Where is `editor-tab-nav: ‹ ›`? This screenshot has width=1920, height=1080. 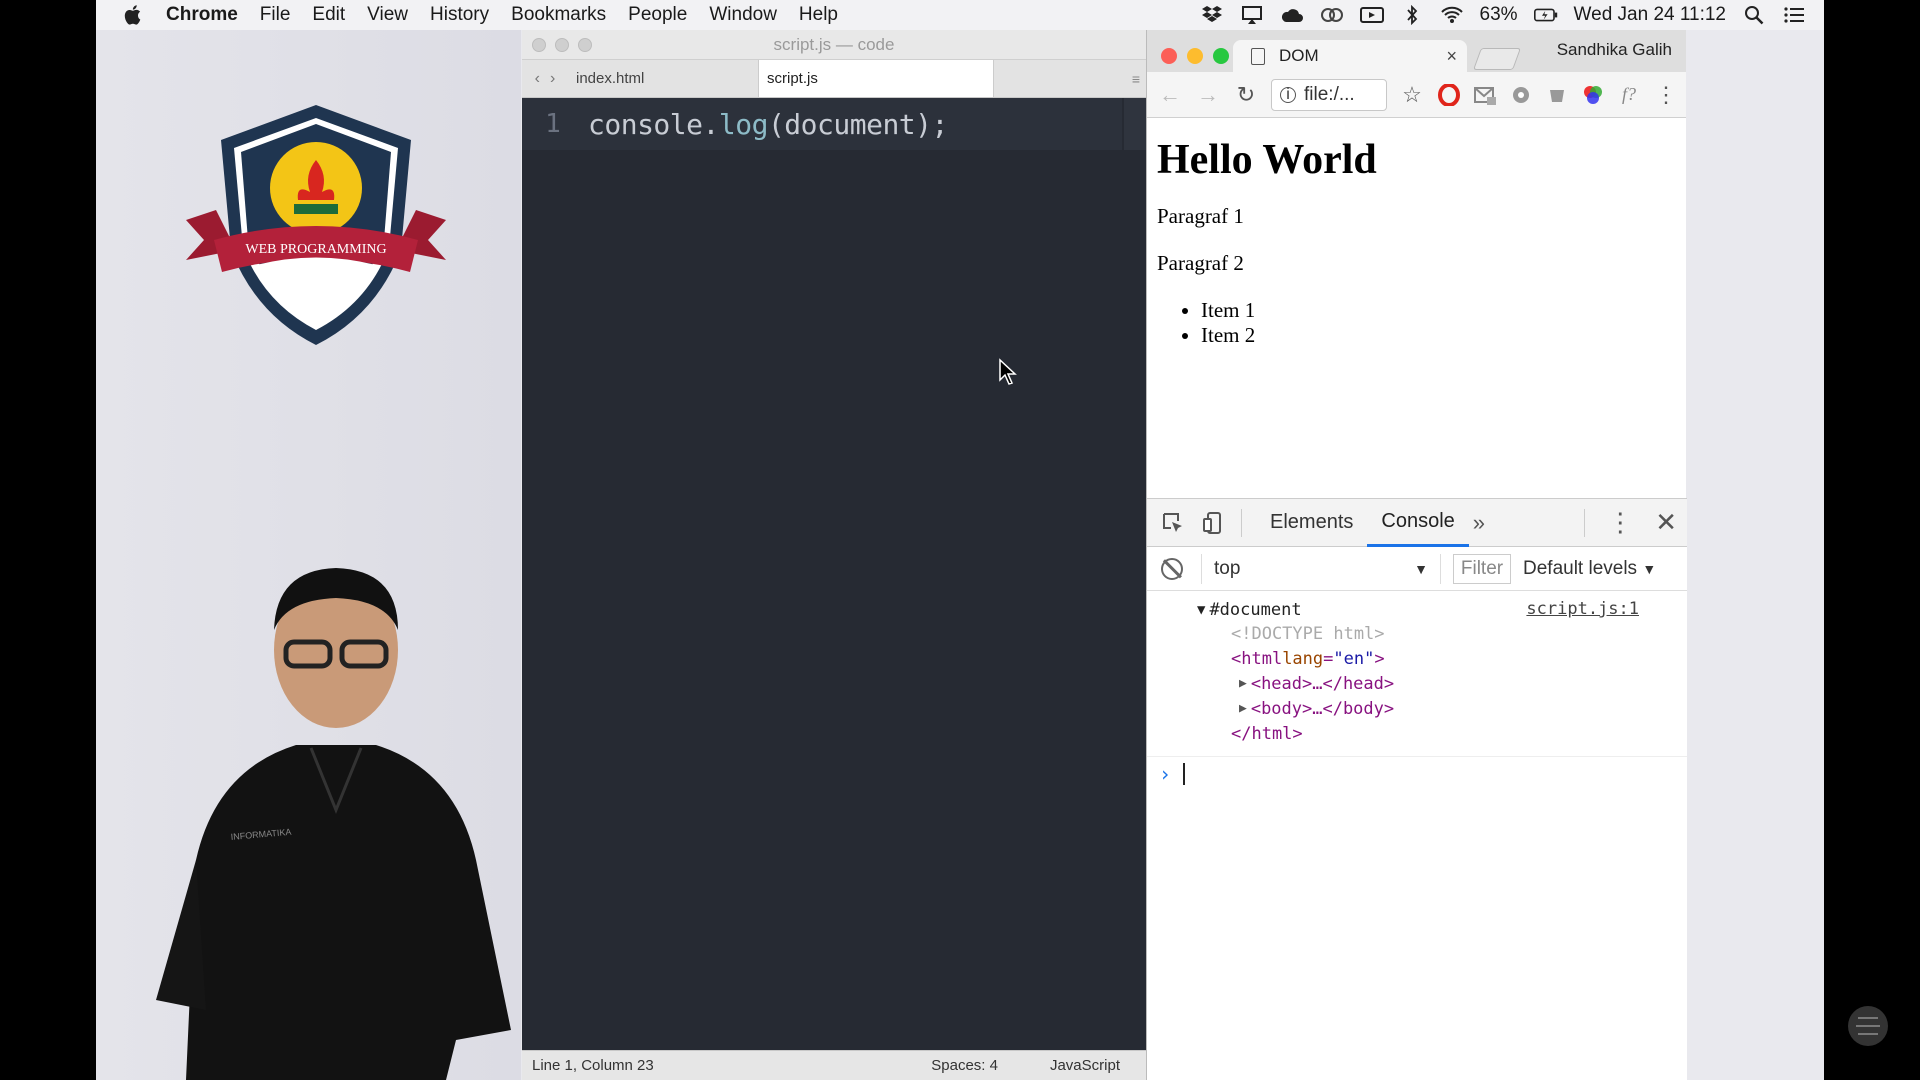
editor-tab-nav: ‹ › is located at coordinates (545, 78).